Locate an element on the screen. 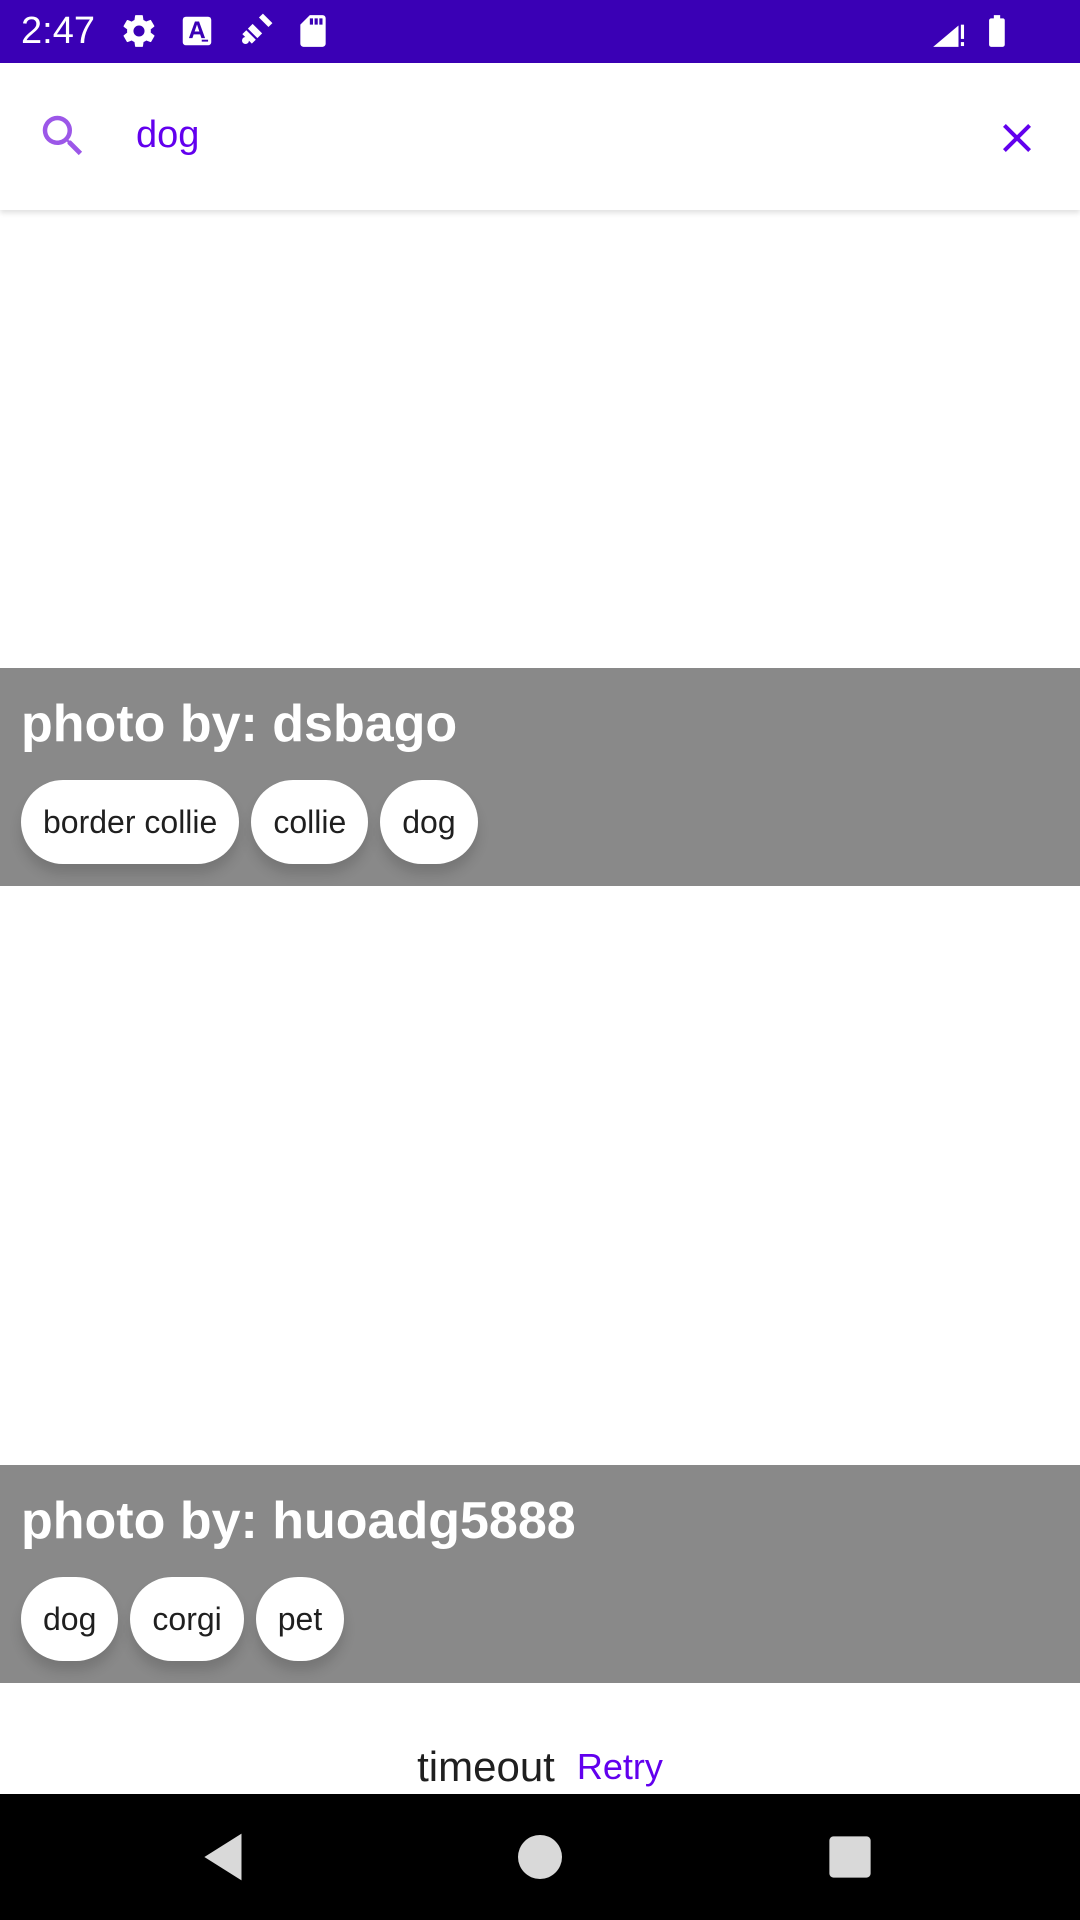  tag-chip: pet is located at coordinates (300, 1619).